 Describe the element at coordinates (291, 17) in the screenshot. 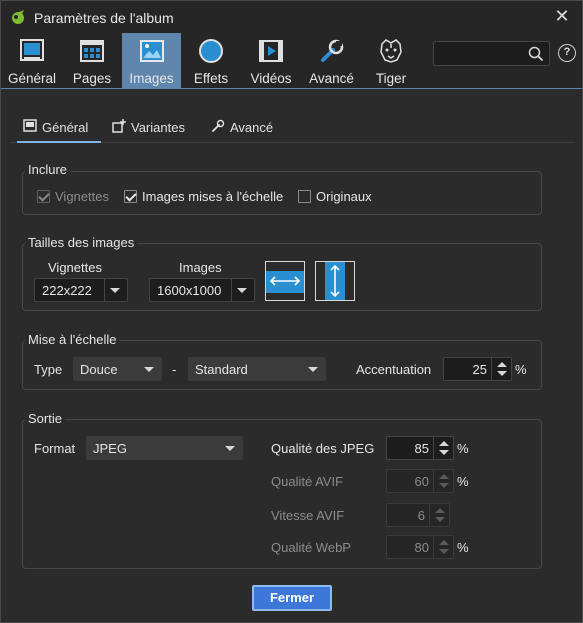

I see `title-bar: Paramètres de l'album ✕` at that location.